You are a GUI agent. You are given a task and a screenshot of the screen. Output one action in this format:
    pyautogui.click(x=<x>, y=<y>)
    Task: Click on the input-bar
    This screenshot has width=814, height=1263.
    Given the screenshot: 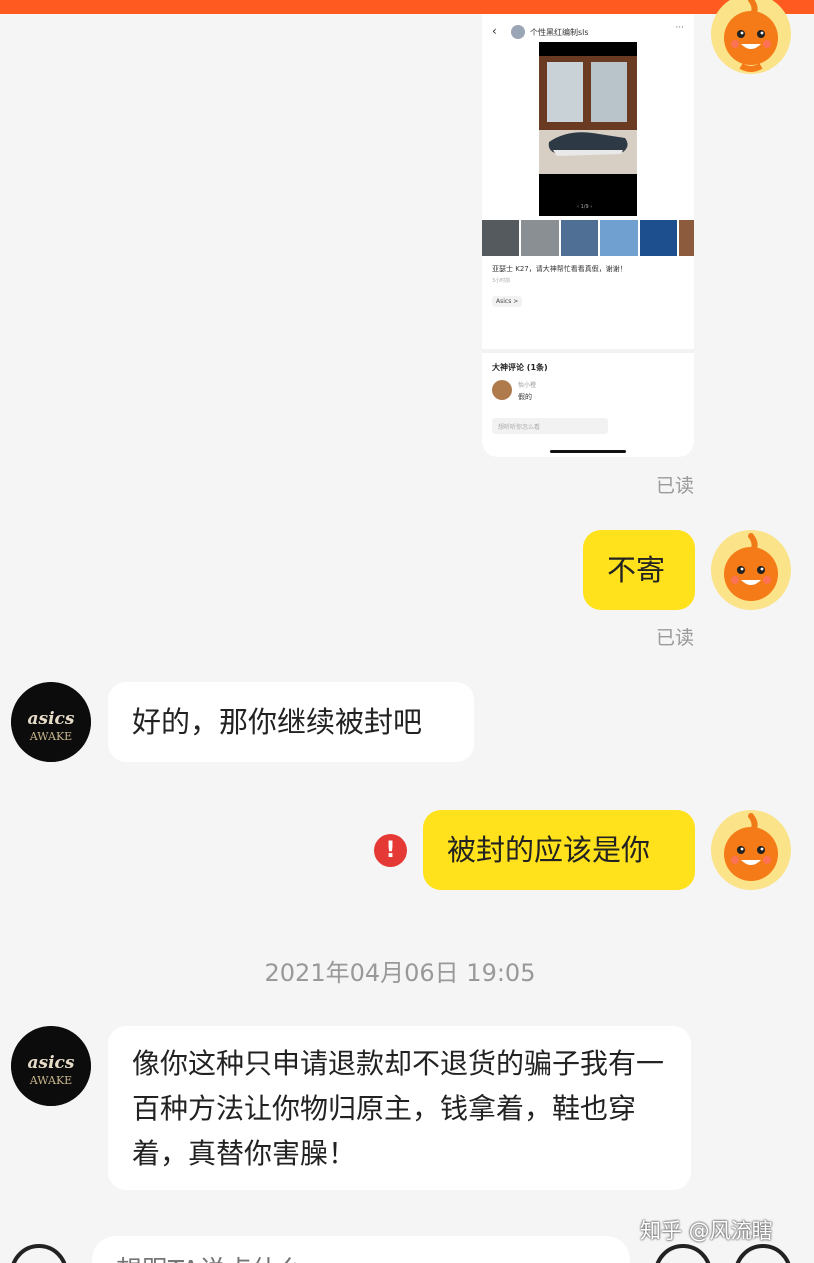 What is the action you would take?
    pyautogui.click(x=407, y=1247)
    